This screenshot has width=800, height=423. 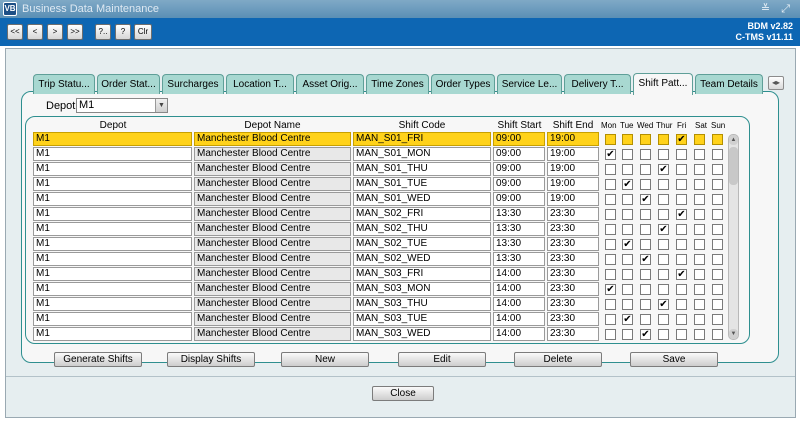 I want to click on first-record-button: <<, so click(x=15, y=32).